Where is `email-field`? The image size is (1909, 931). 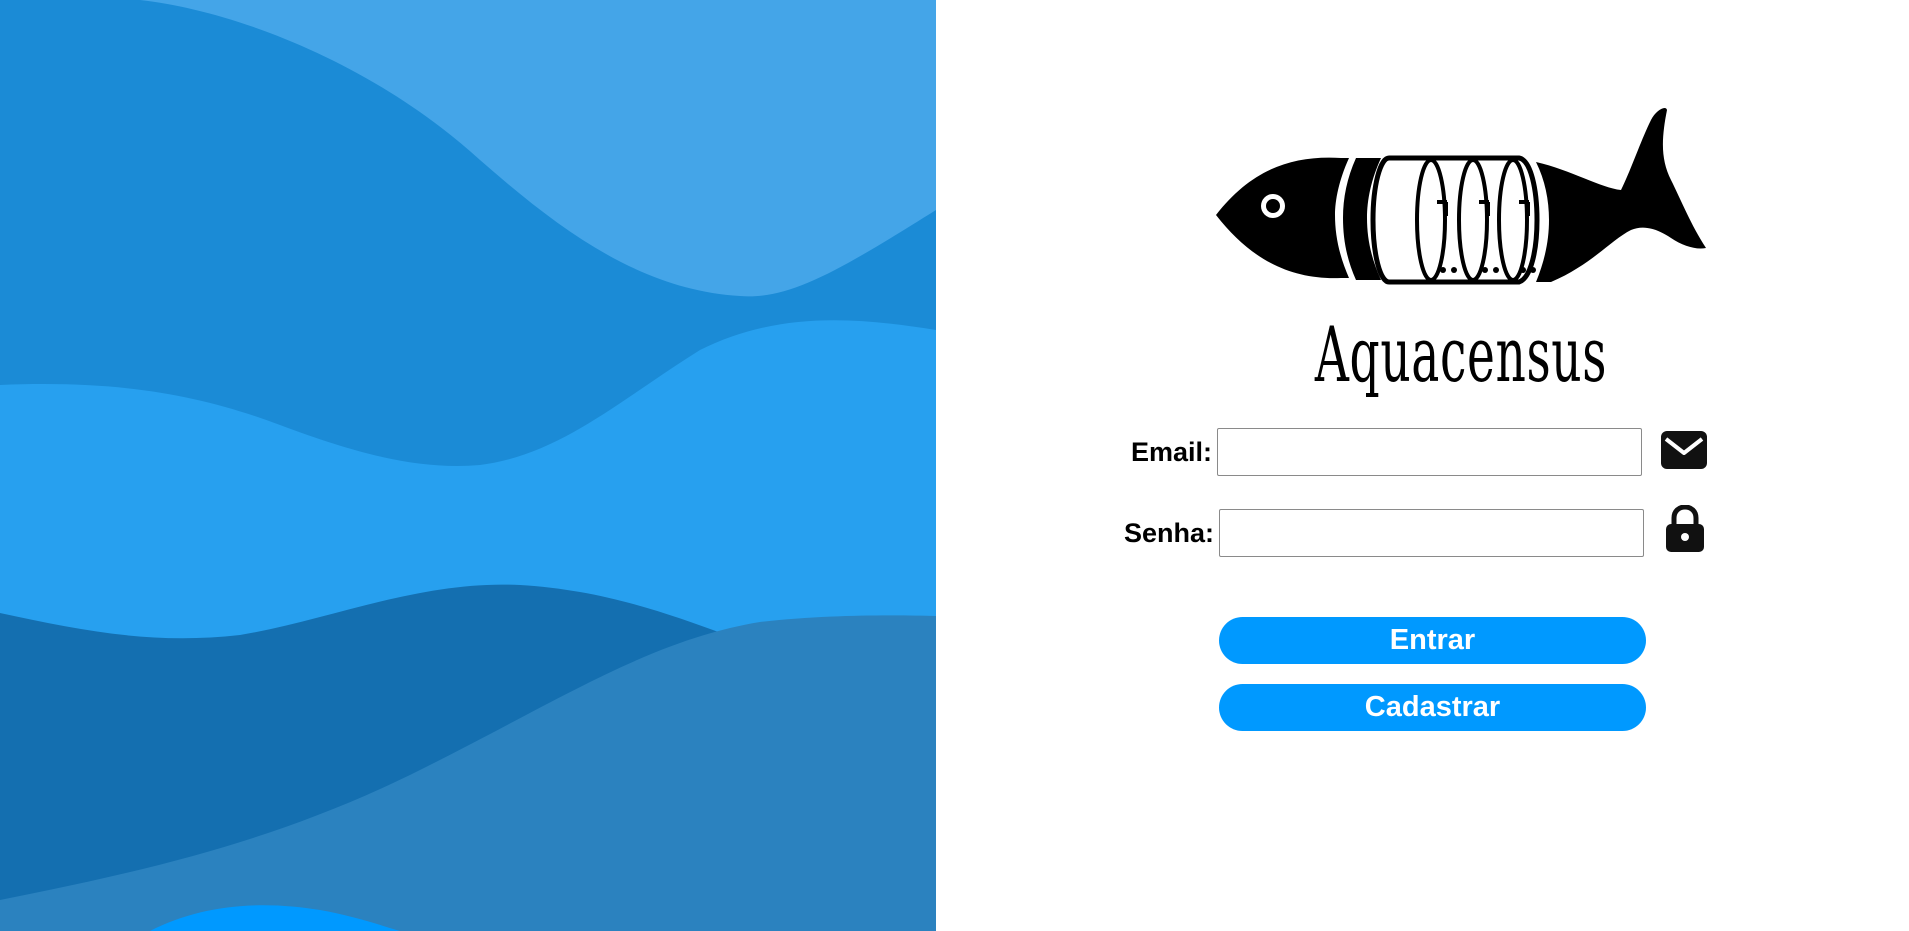 email-field is located at coordinates (1429, 452).